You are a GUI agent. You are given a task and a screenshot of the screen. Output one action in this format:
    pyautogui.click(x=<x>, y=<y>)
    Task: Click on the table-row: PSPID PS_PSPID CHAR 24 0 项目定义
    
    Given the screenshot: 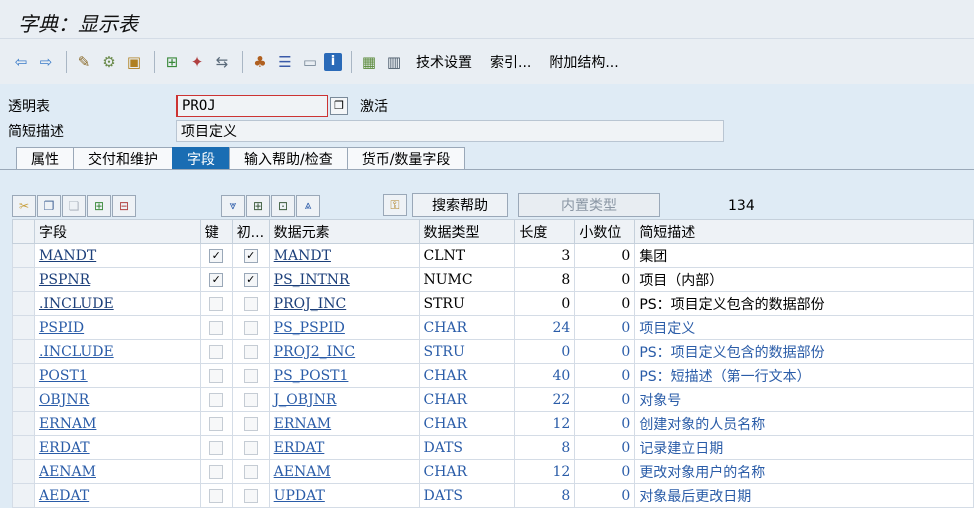 What is the action you would take?
    pyautogui.click(x=493, y=327)
    